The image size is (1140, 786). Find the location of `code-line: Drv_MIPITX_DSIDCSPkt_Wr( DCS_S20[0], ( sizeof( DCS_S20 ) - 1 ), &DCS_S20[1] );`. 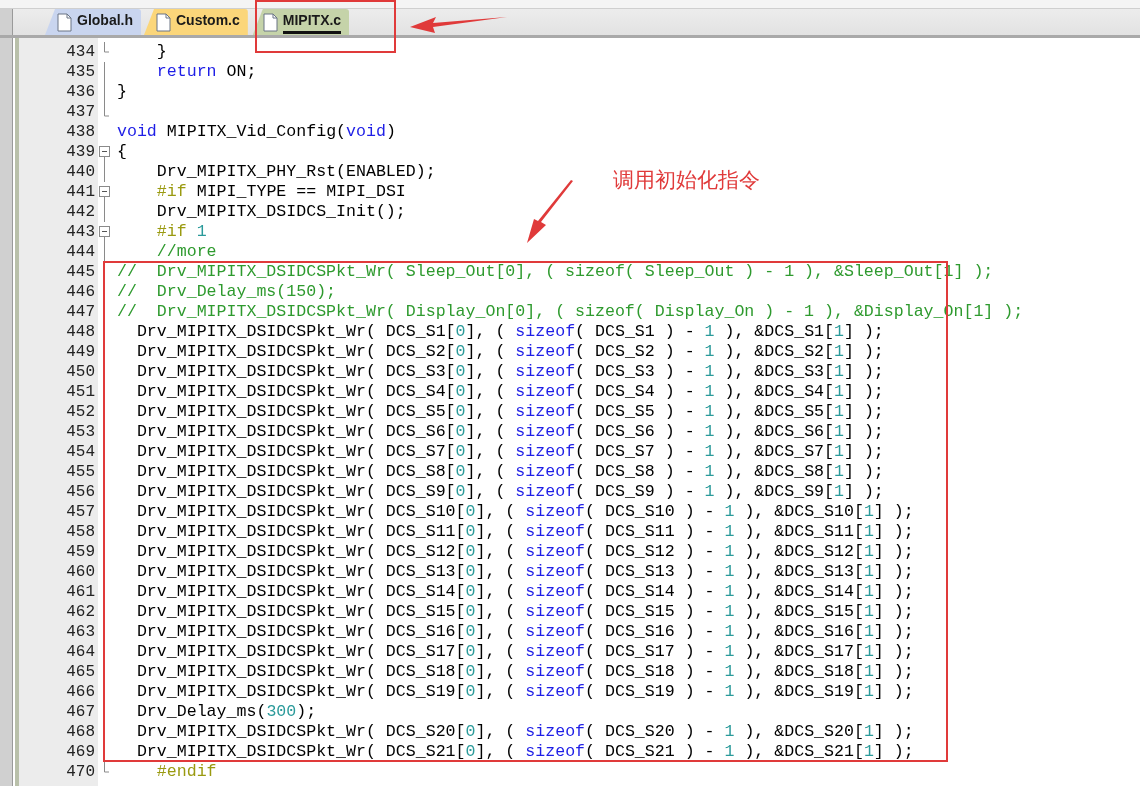

code-line: Drv_MIPITX_DSIDCSPkt_Wr( DCS_S20[0], ( sizeof( DCS_S20 ) - 1 ), &DCS_S20[1] ); is located at coordinates (524, 732).